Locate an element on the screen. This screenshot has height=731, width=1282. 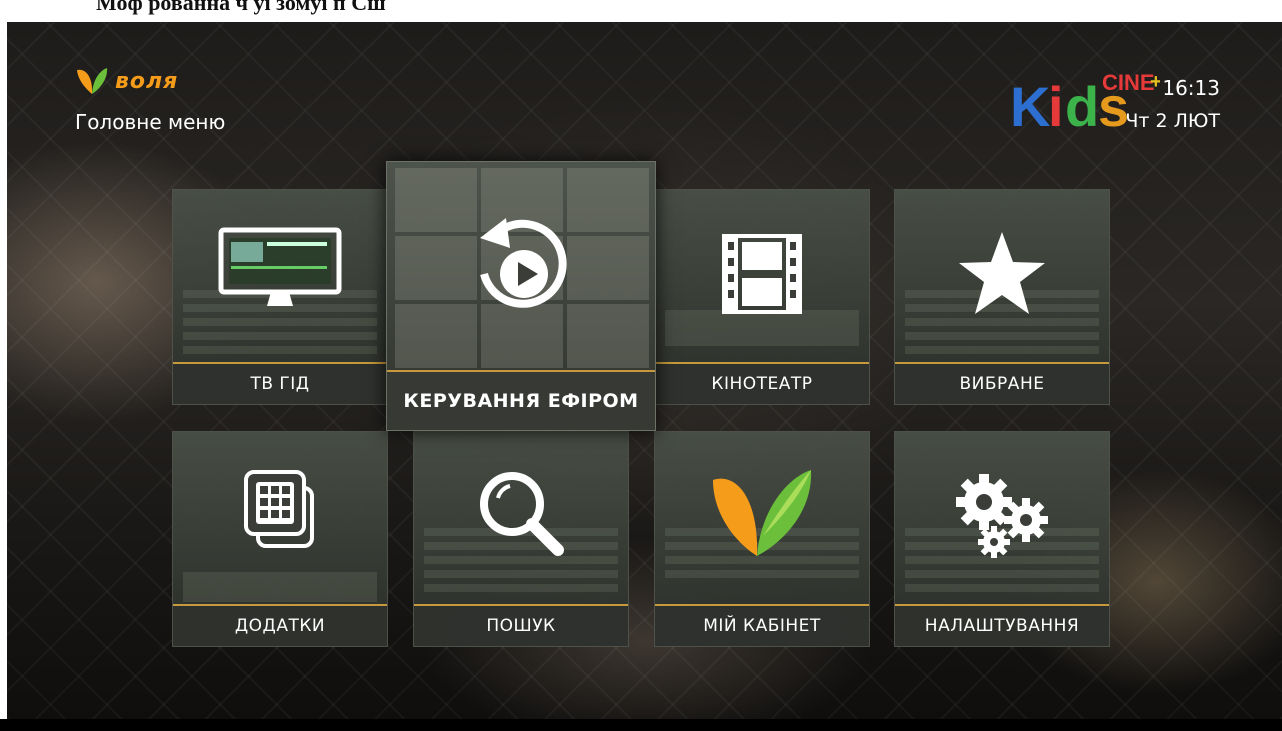
tile-tv-guide: ТВ ГІД is located at coordinates (280, 297).